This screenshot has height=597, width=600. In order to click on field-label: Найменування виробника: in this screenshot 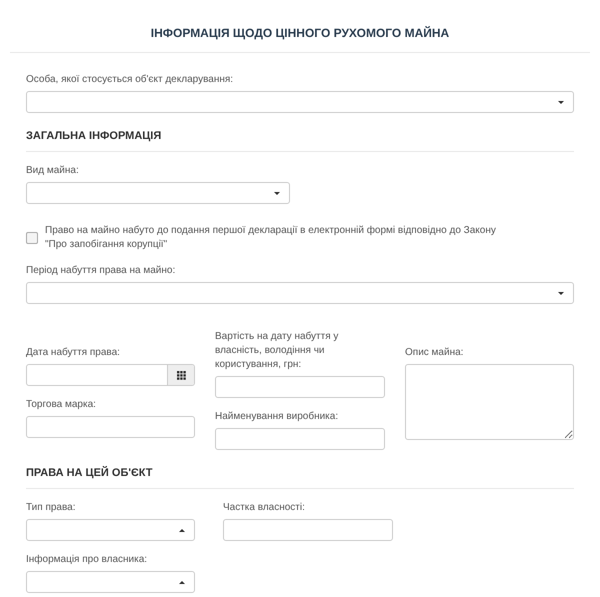, I will do `click(277, 417)`.